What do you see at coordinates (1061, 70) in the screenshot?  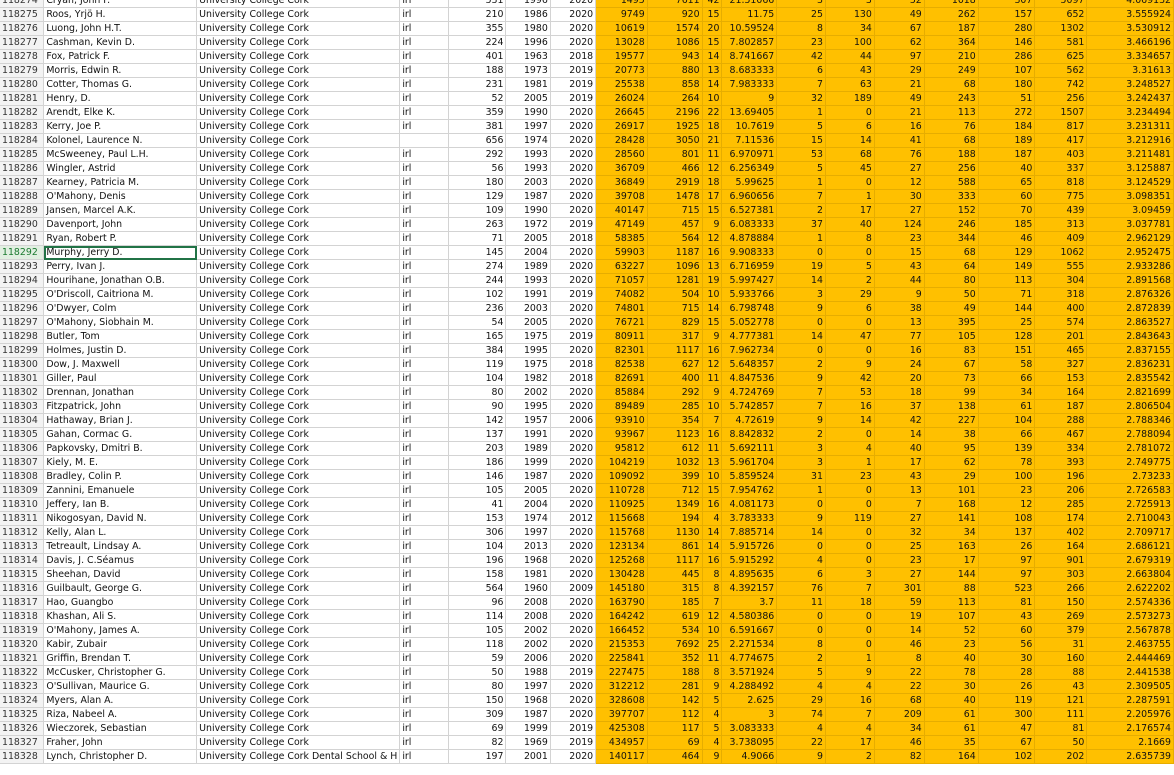 I see `cell-value: 562` at bounding box center [1061, 70].